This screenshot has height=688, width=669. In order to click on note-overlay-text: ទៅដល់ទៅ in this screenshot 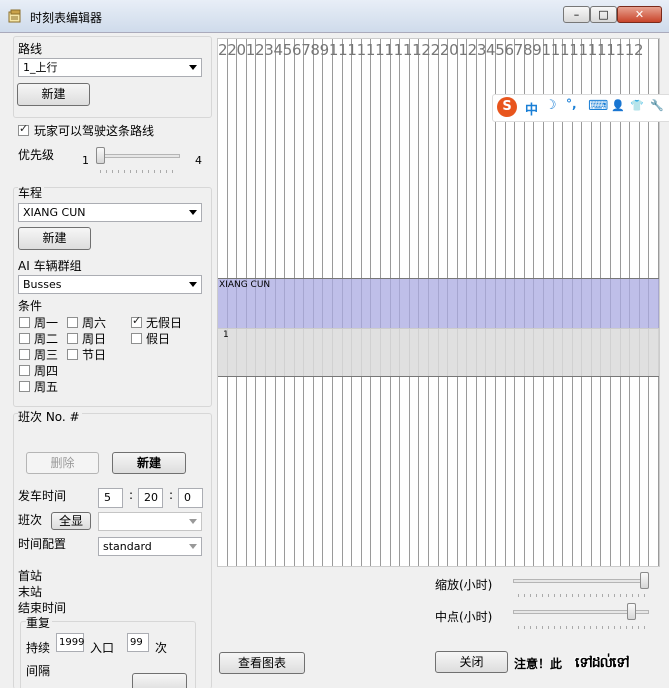, I will do `click(602, 663)`.